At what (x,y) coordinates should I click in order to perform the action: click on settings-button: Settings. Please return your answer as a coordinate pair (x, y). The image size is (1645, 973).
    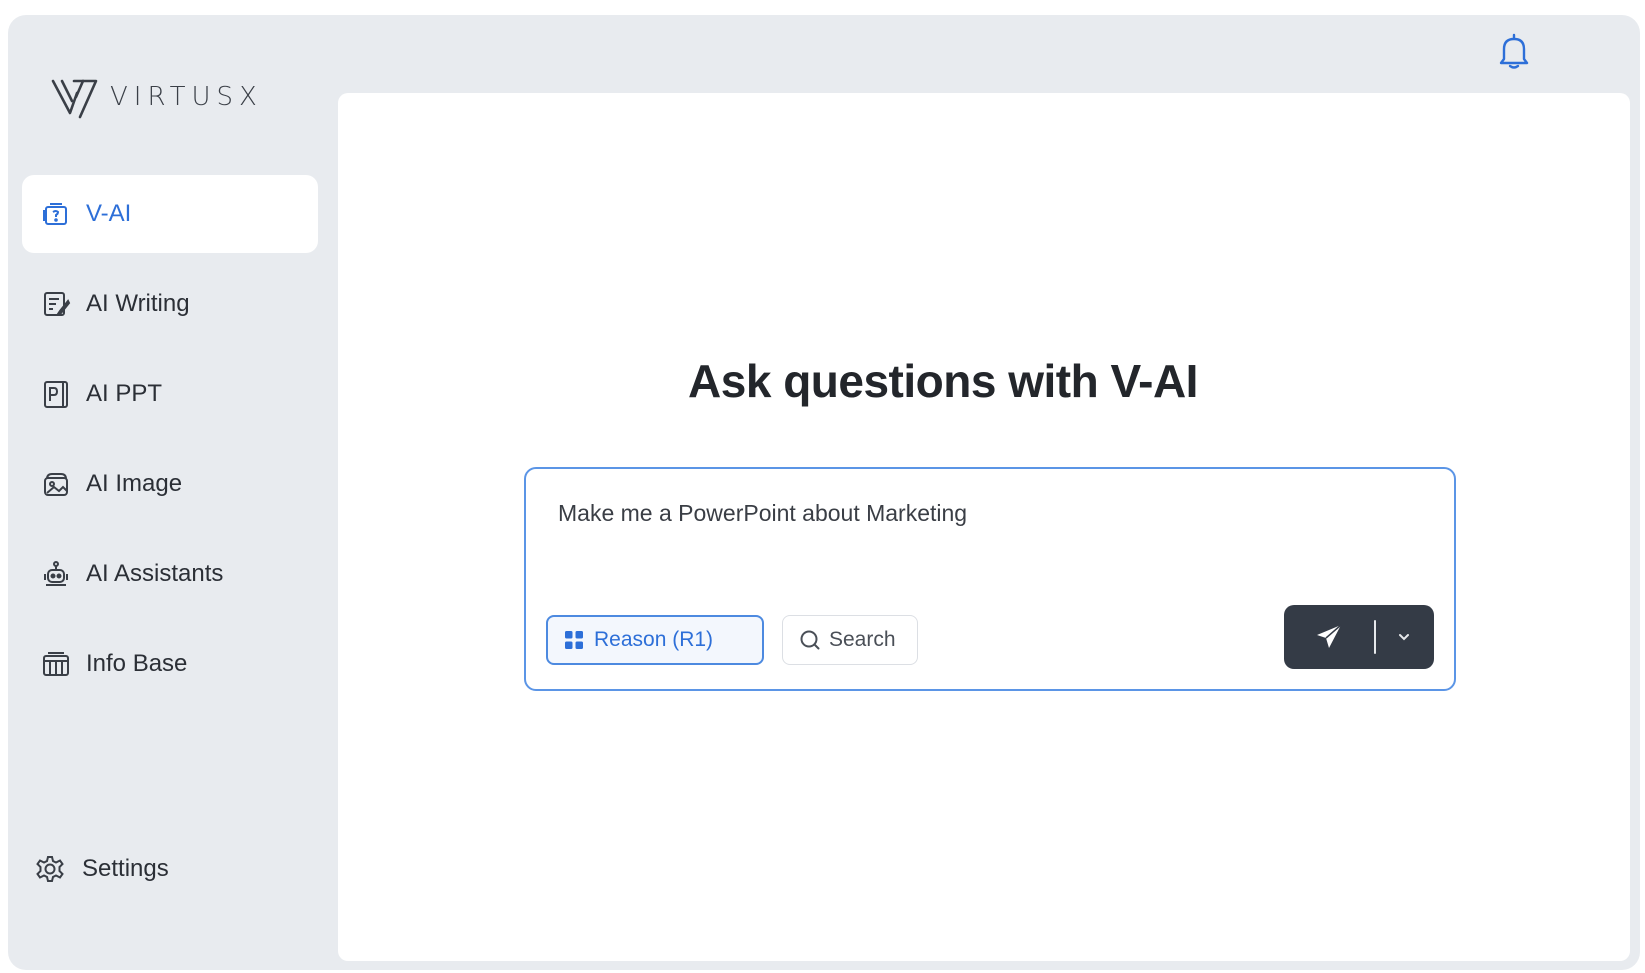
    Looking at the image, I should click on (101, 869).